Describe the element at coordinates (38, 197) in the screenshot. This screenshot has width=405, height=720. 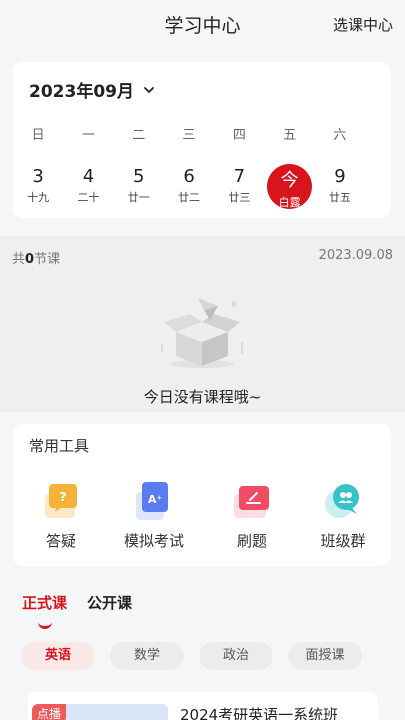
I see `lunar-date: 十九` at that location.